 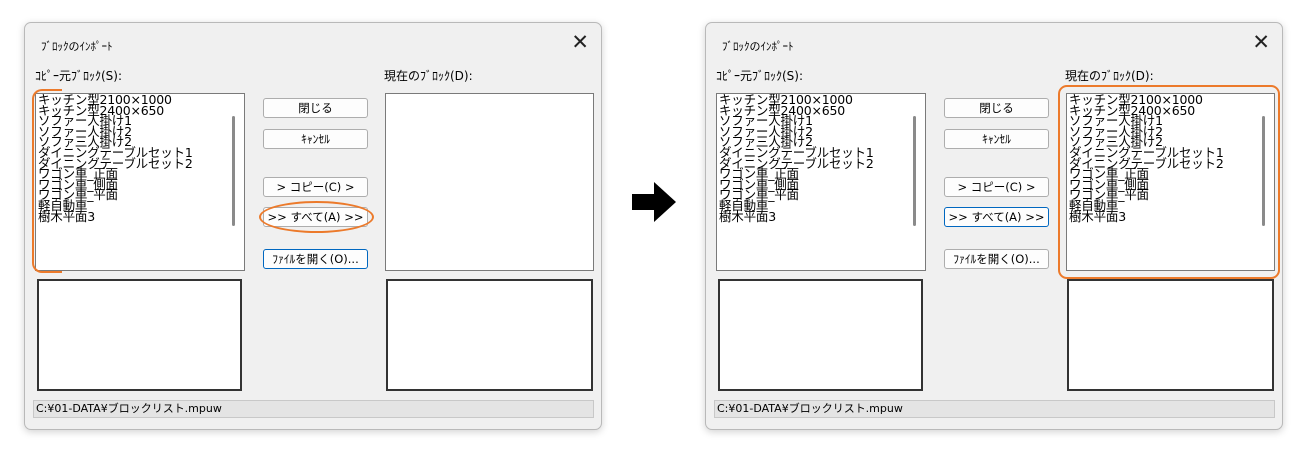 I want to click on current-block-list, so click(x=489, y=182).